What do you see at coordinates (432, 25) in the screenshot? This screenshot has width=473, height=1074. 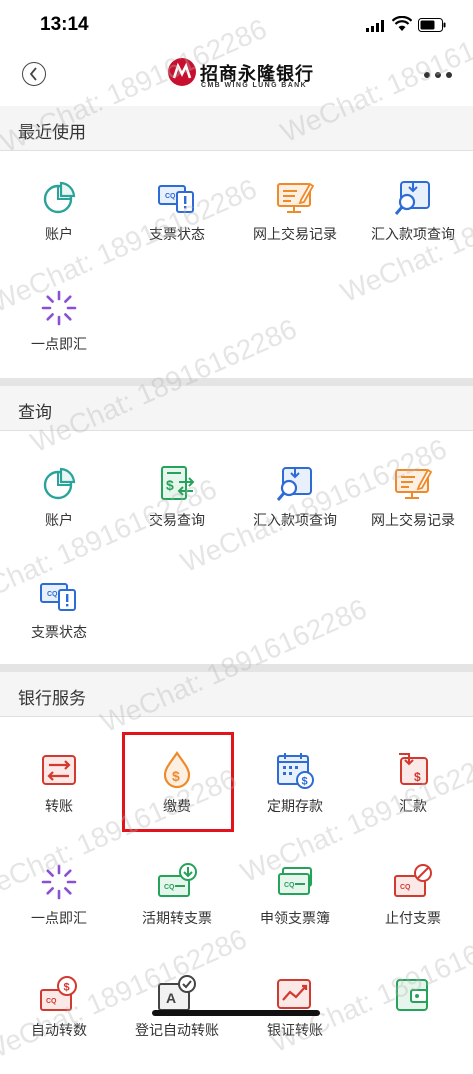 I see `battery-icon` at bounding box center [432, 25].